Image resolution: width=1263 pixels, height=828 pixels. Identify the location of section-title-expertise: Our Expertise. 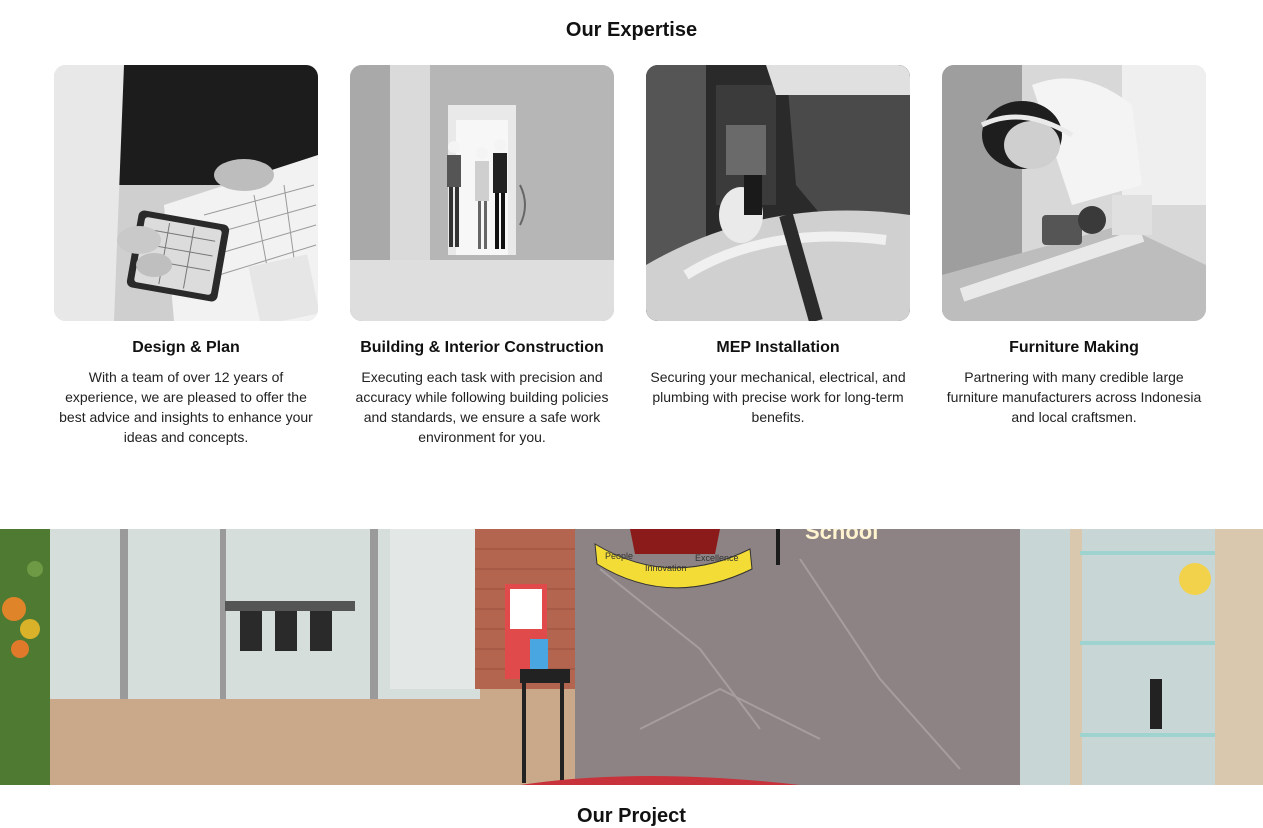
(631, 30).